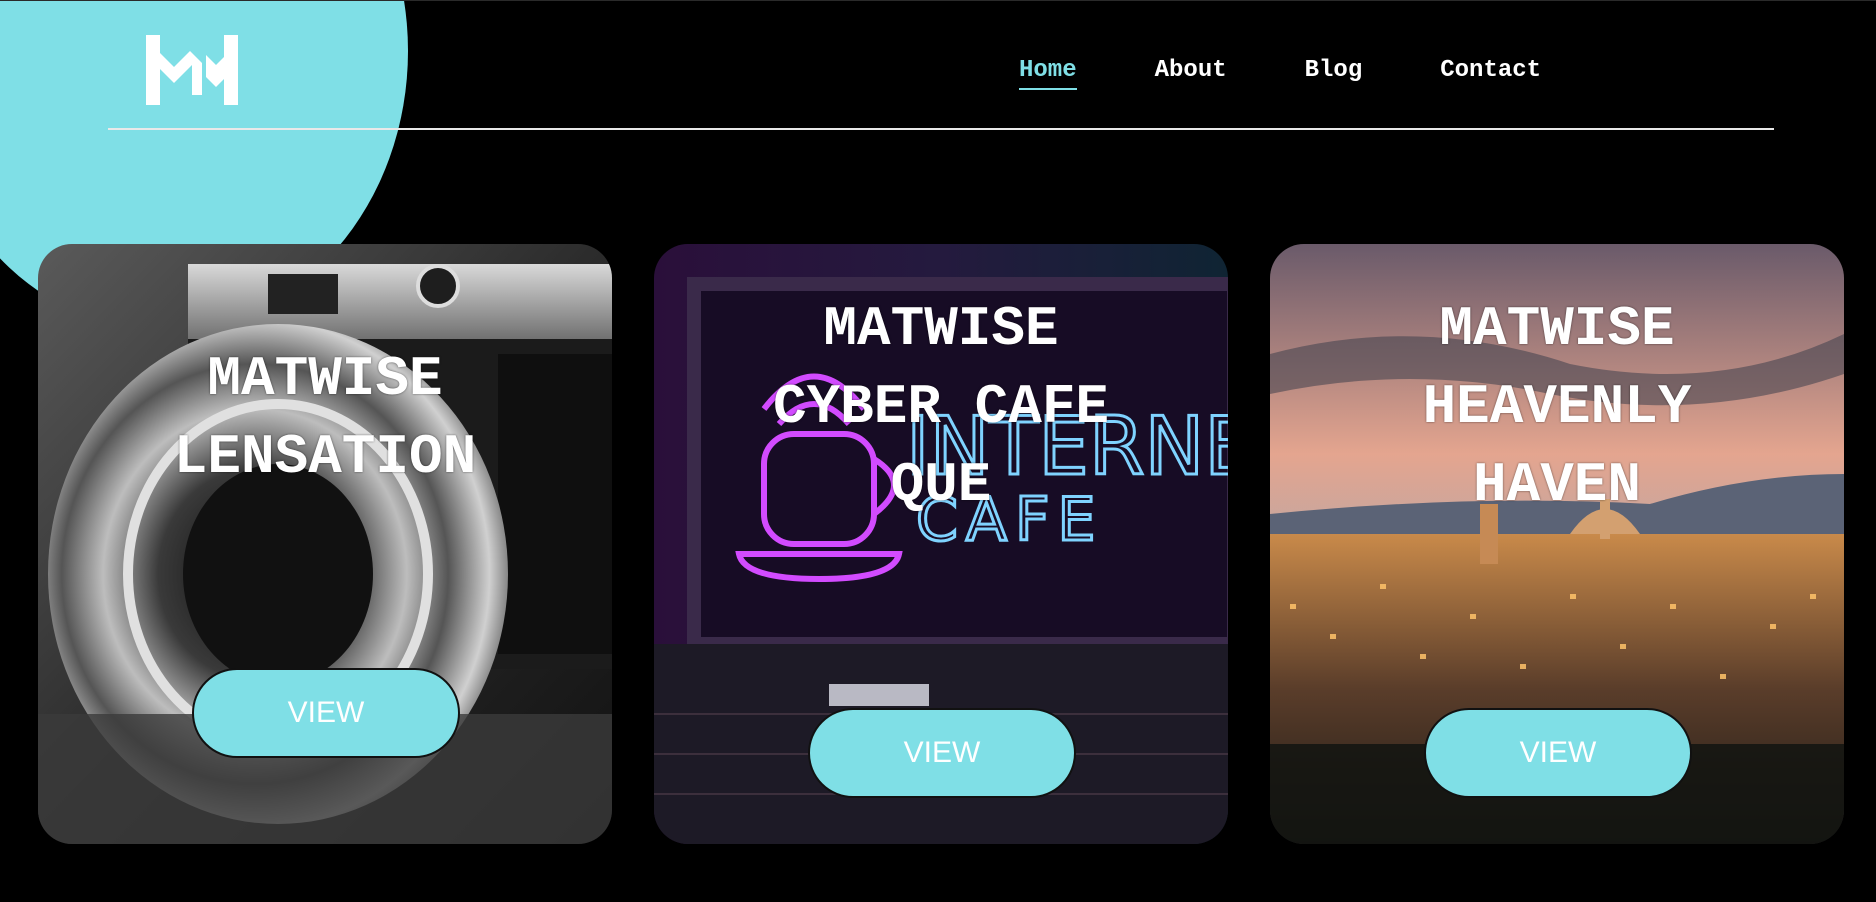  What do you see at coordinates (1490, 73) in the screenshot?
I see `nav-contact: Contact` at bounding box center [1490, 73].